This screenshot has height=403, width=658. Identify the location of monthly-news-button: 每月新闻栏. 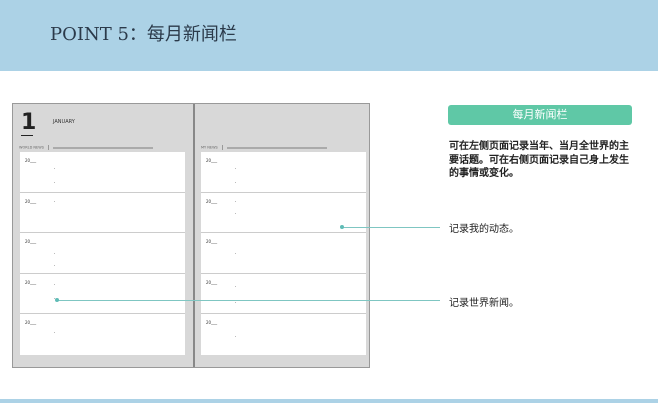
(540, 115).